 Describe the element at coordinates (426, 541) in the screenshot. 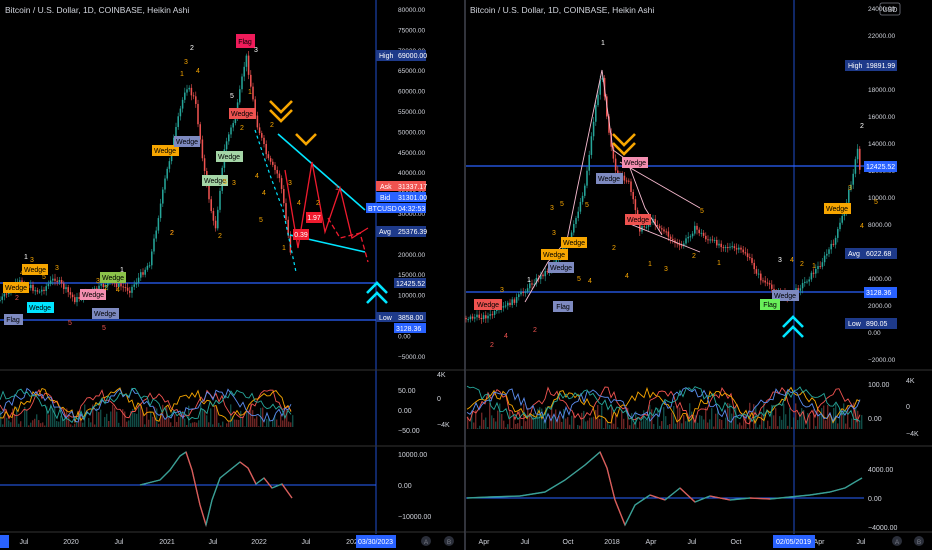

I see `left-a-button: A` at that location.